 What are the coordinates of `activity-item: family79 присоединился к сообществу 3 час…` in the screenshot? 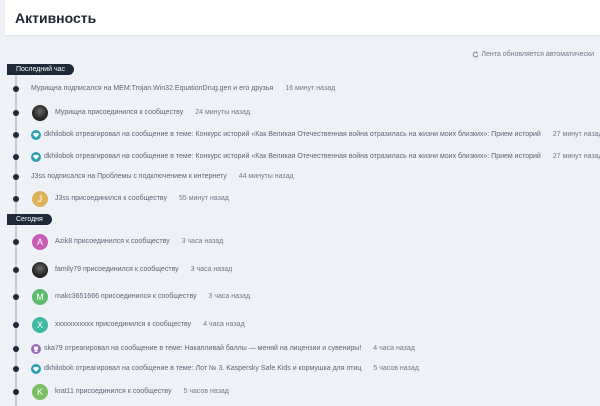 It's located at (300, 270).